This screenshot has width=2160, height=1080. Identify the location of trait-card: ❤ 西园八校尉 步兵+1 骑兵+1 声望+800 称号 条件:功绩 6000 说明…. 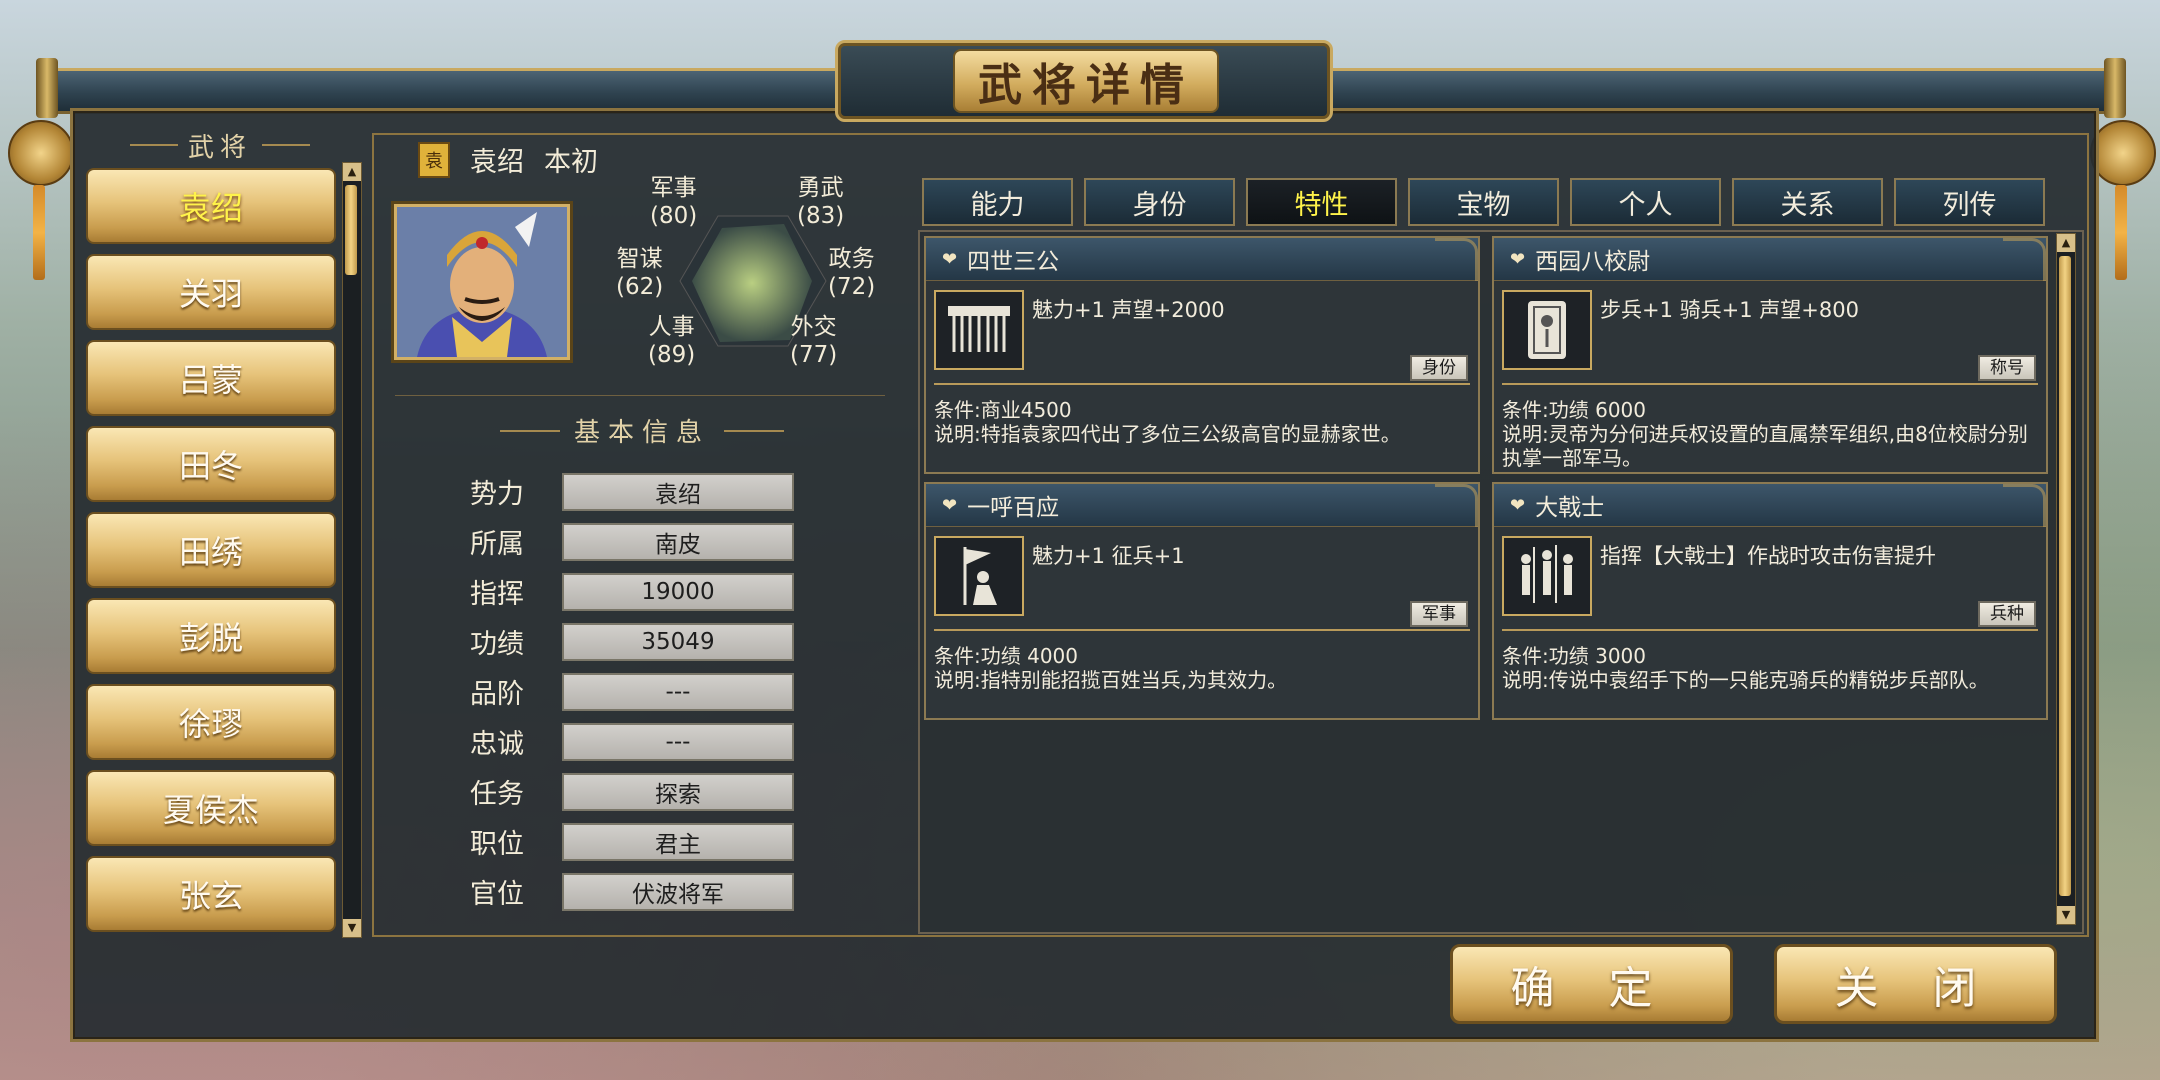
(1770, 355).